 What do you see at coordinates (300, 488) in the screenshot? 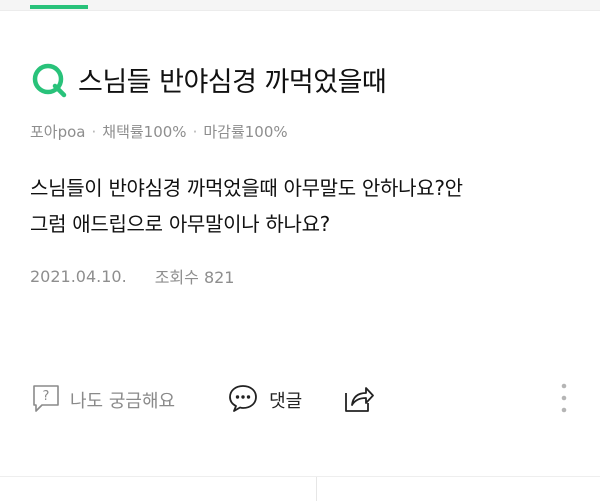
I see `bottom-divider` at bounding box center [300, 488].